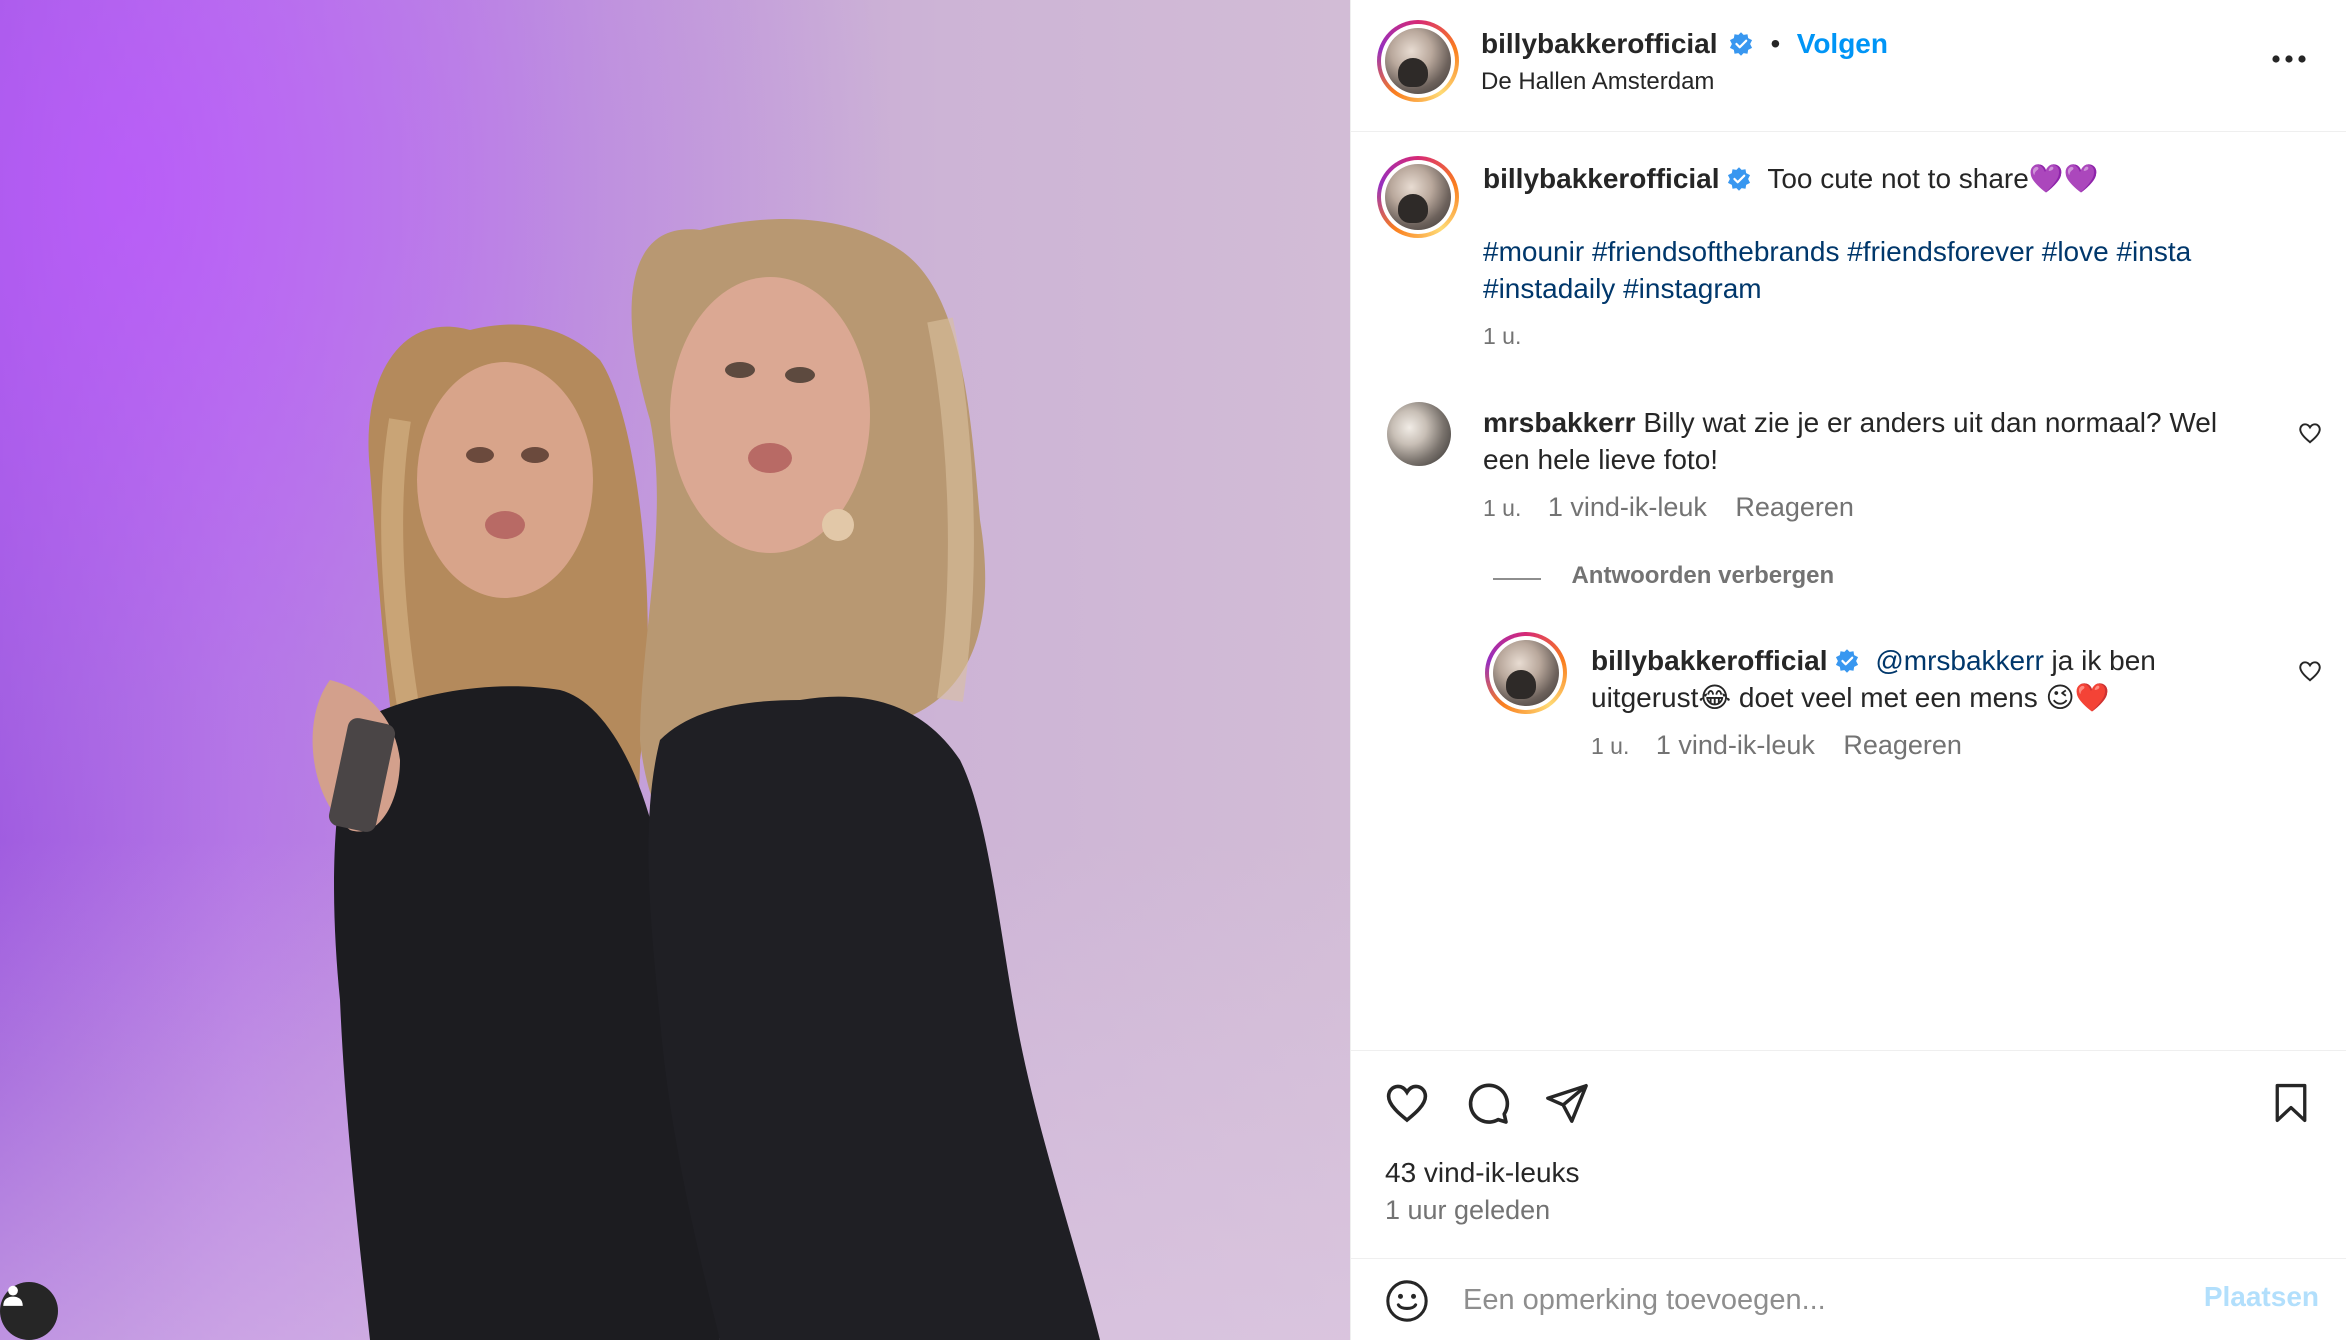 The width and height of the screenshot is (2346, 1340). What do you see at coordinates (1842, 43) in the screenshot?
I see `follow-button: Volgen` at bounding box center [1842, 43].